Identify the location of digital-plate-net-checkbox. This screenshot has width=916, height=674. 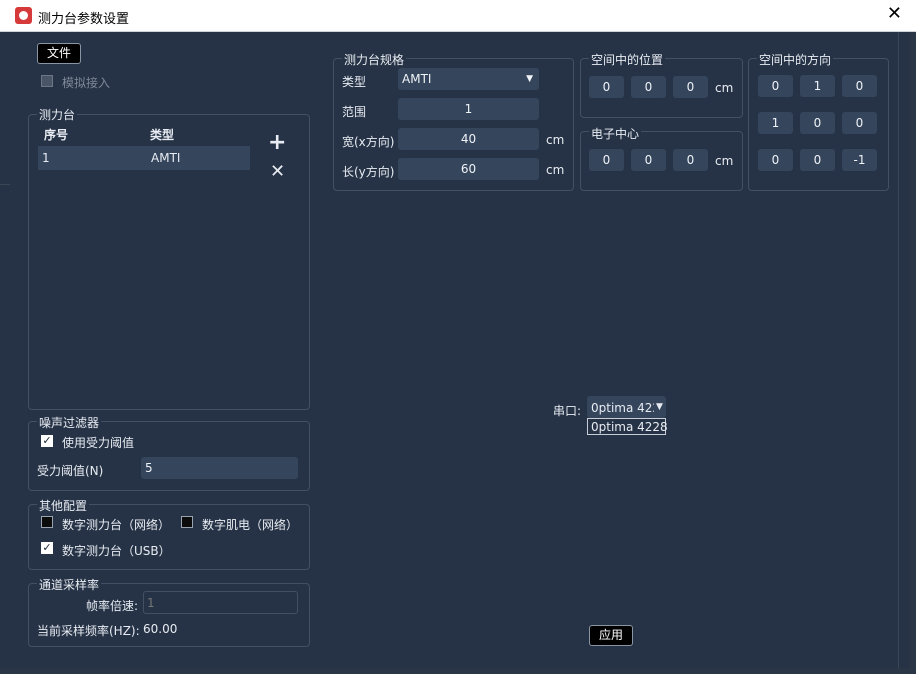
(47, 522).